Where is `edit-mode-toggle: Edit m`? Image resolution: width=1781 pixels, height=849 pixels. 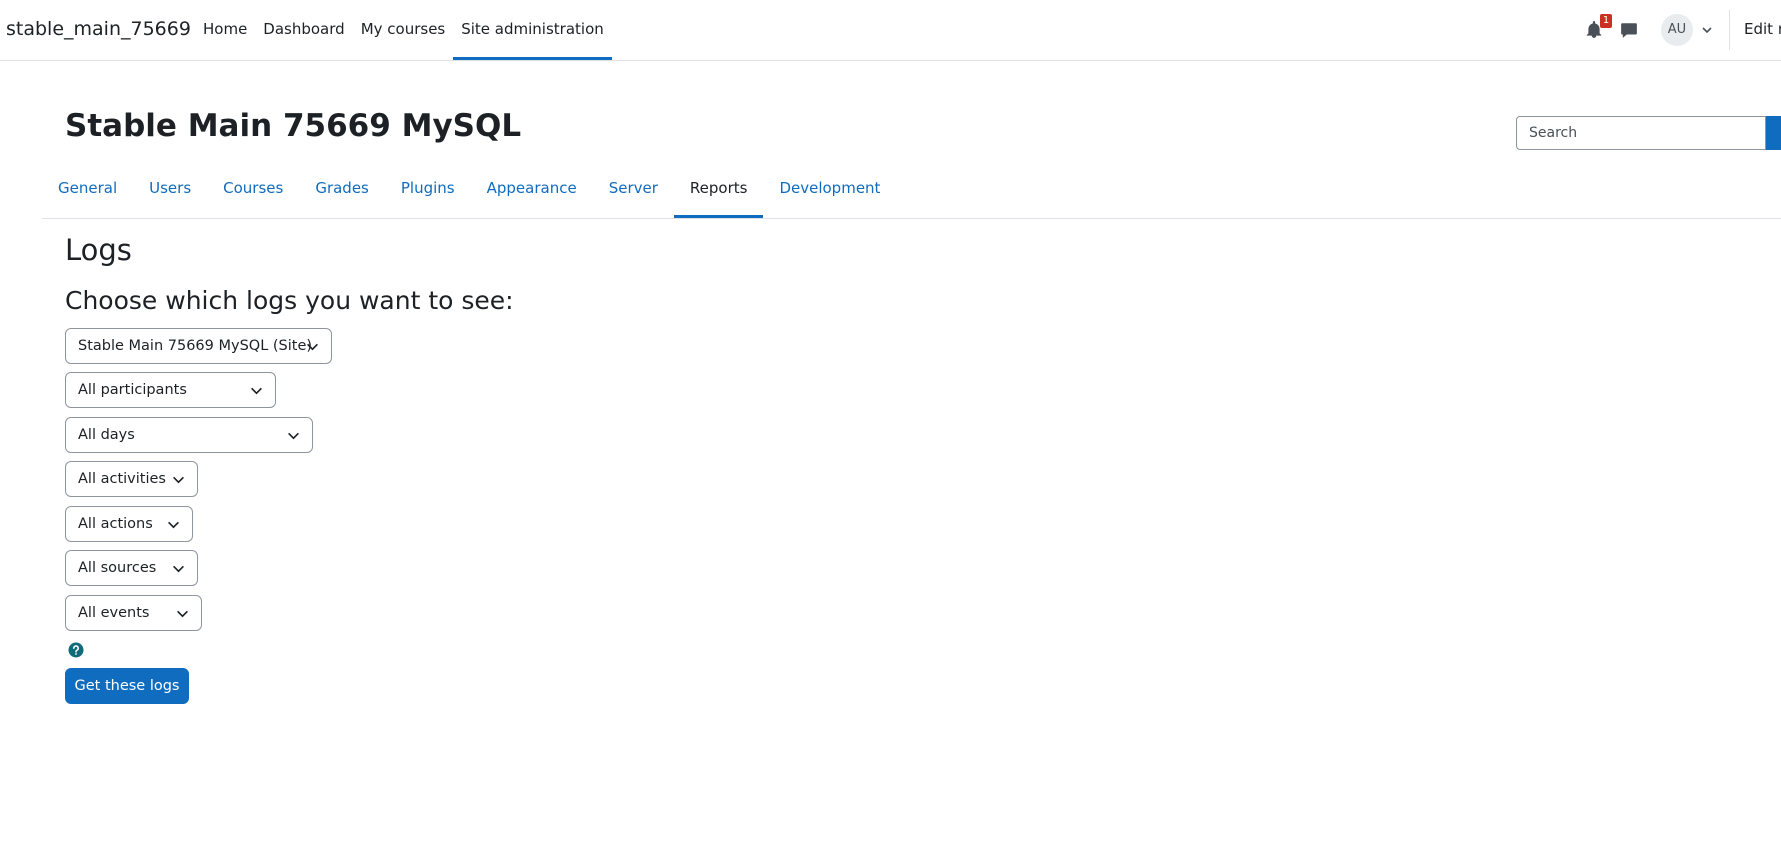
edit-mode-toggle: Edit m is located at coordinates (1762, 29).